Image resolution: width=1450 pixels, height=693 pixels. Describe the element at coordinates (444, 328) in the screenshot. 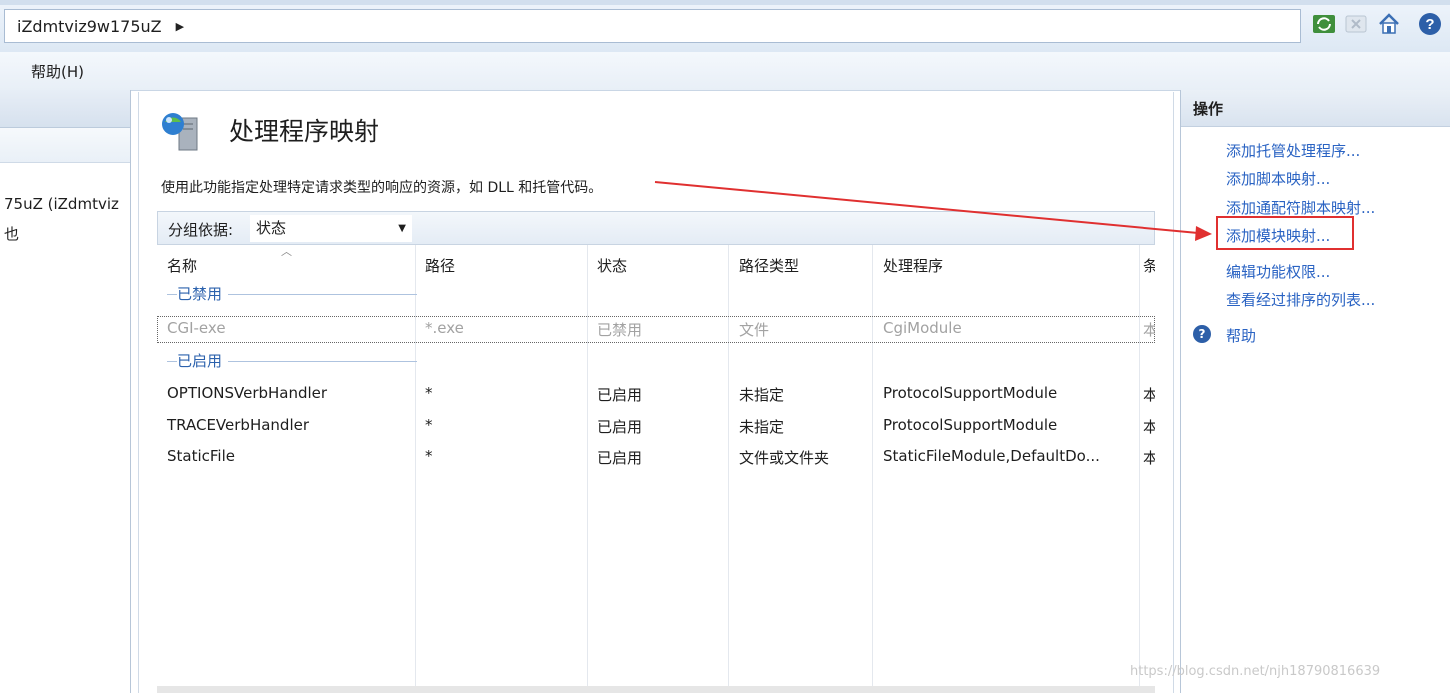

I see `cell-path: *.exe` at that location.